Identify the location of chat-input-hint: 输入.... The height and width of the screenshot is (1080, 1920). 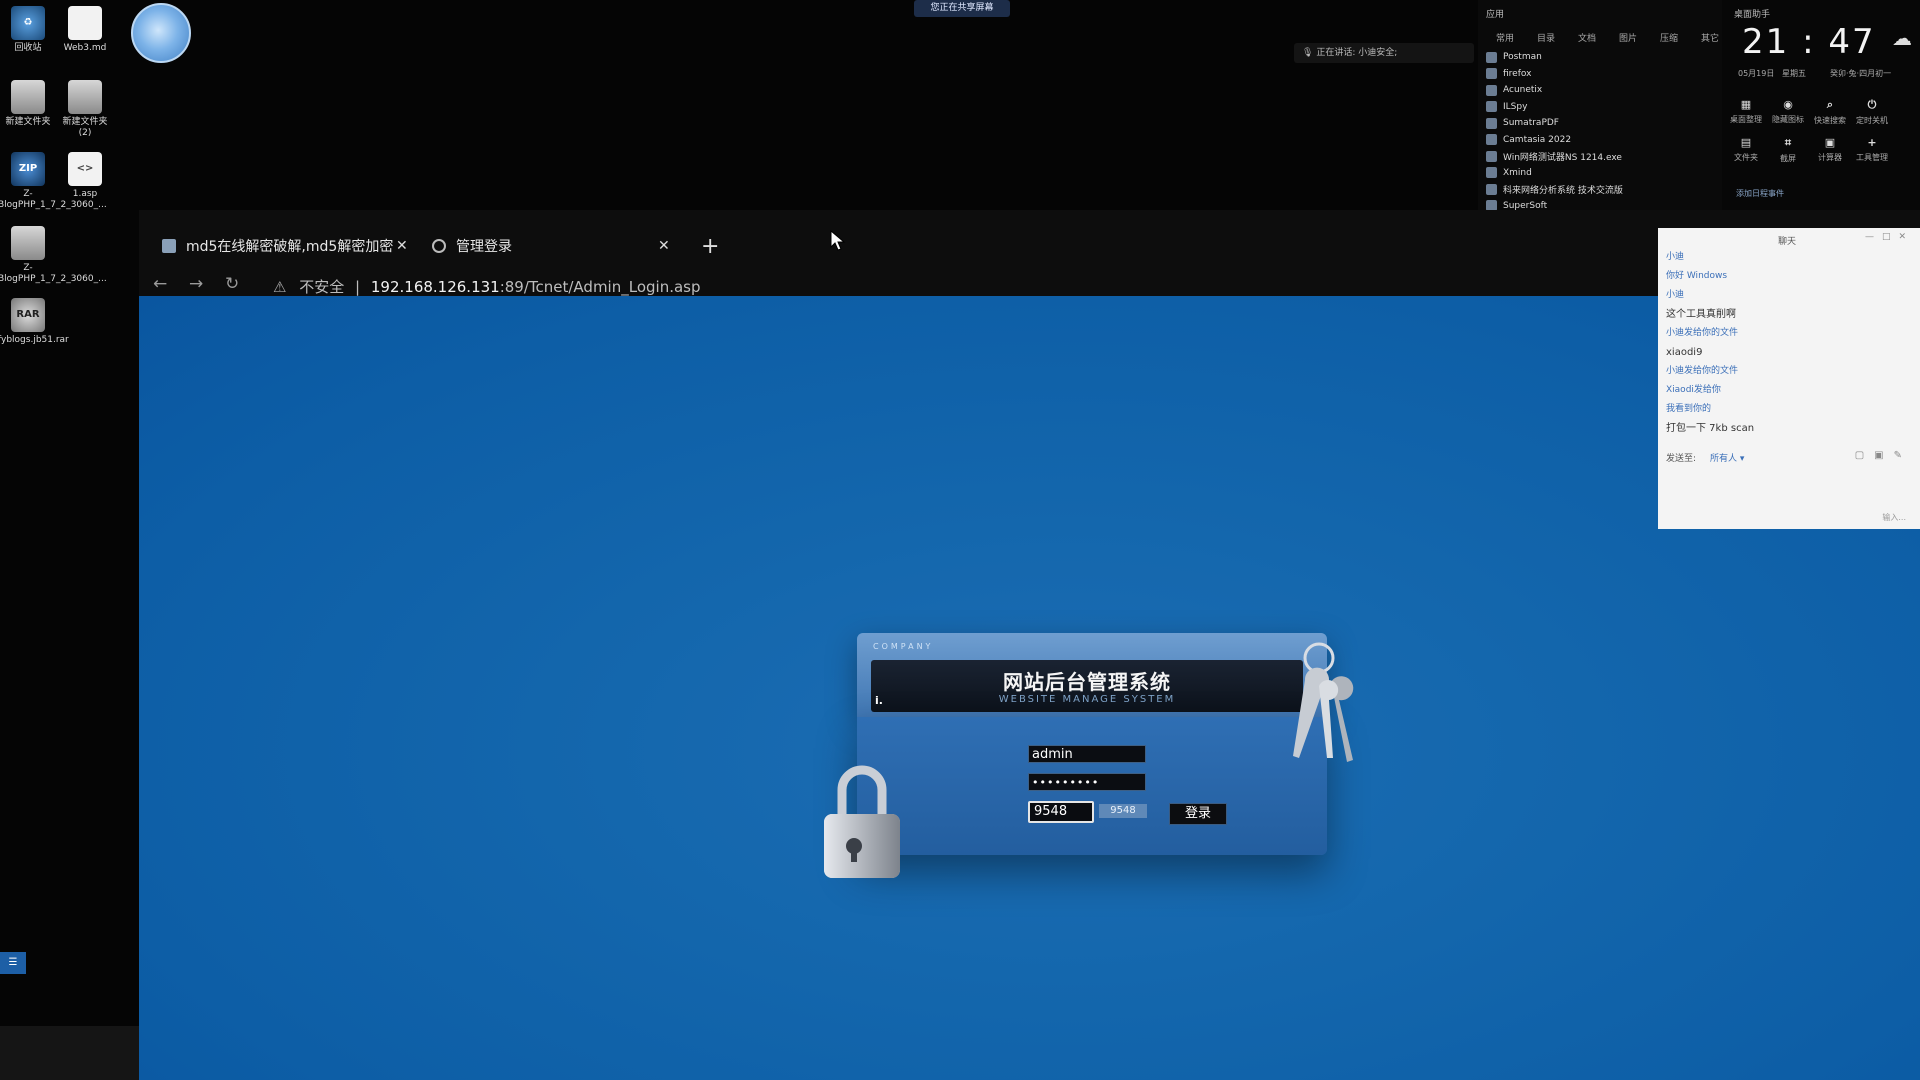
(1894, 517).